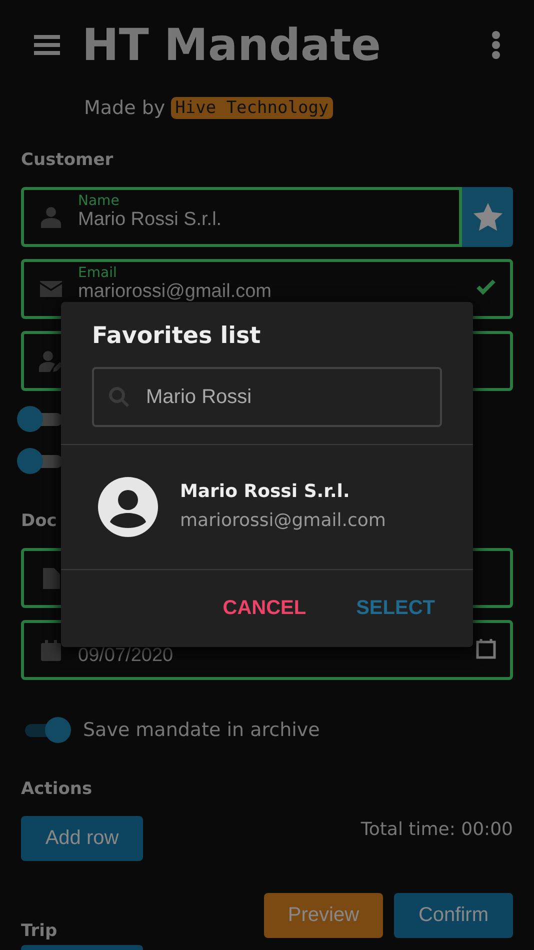  What do you see at coordinates (51, 217) in the screenshot?
I see `person-icon` at bounding box center [51, 217].